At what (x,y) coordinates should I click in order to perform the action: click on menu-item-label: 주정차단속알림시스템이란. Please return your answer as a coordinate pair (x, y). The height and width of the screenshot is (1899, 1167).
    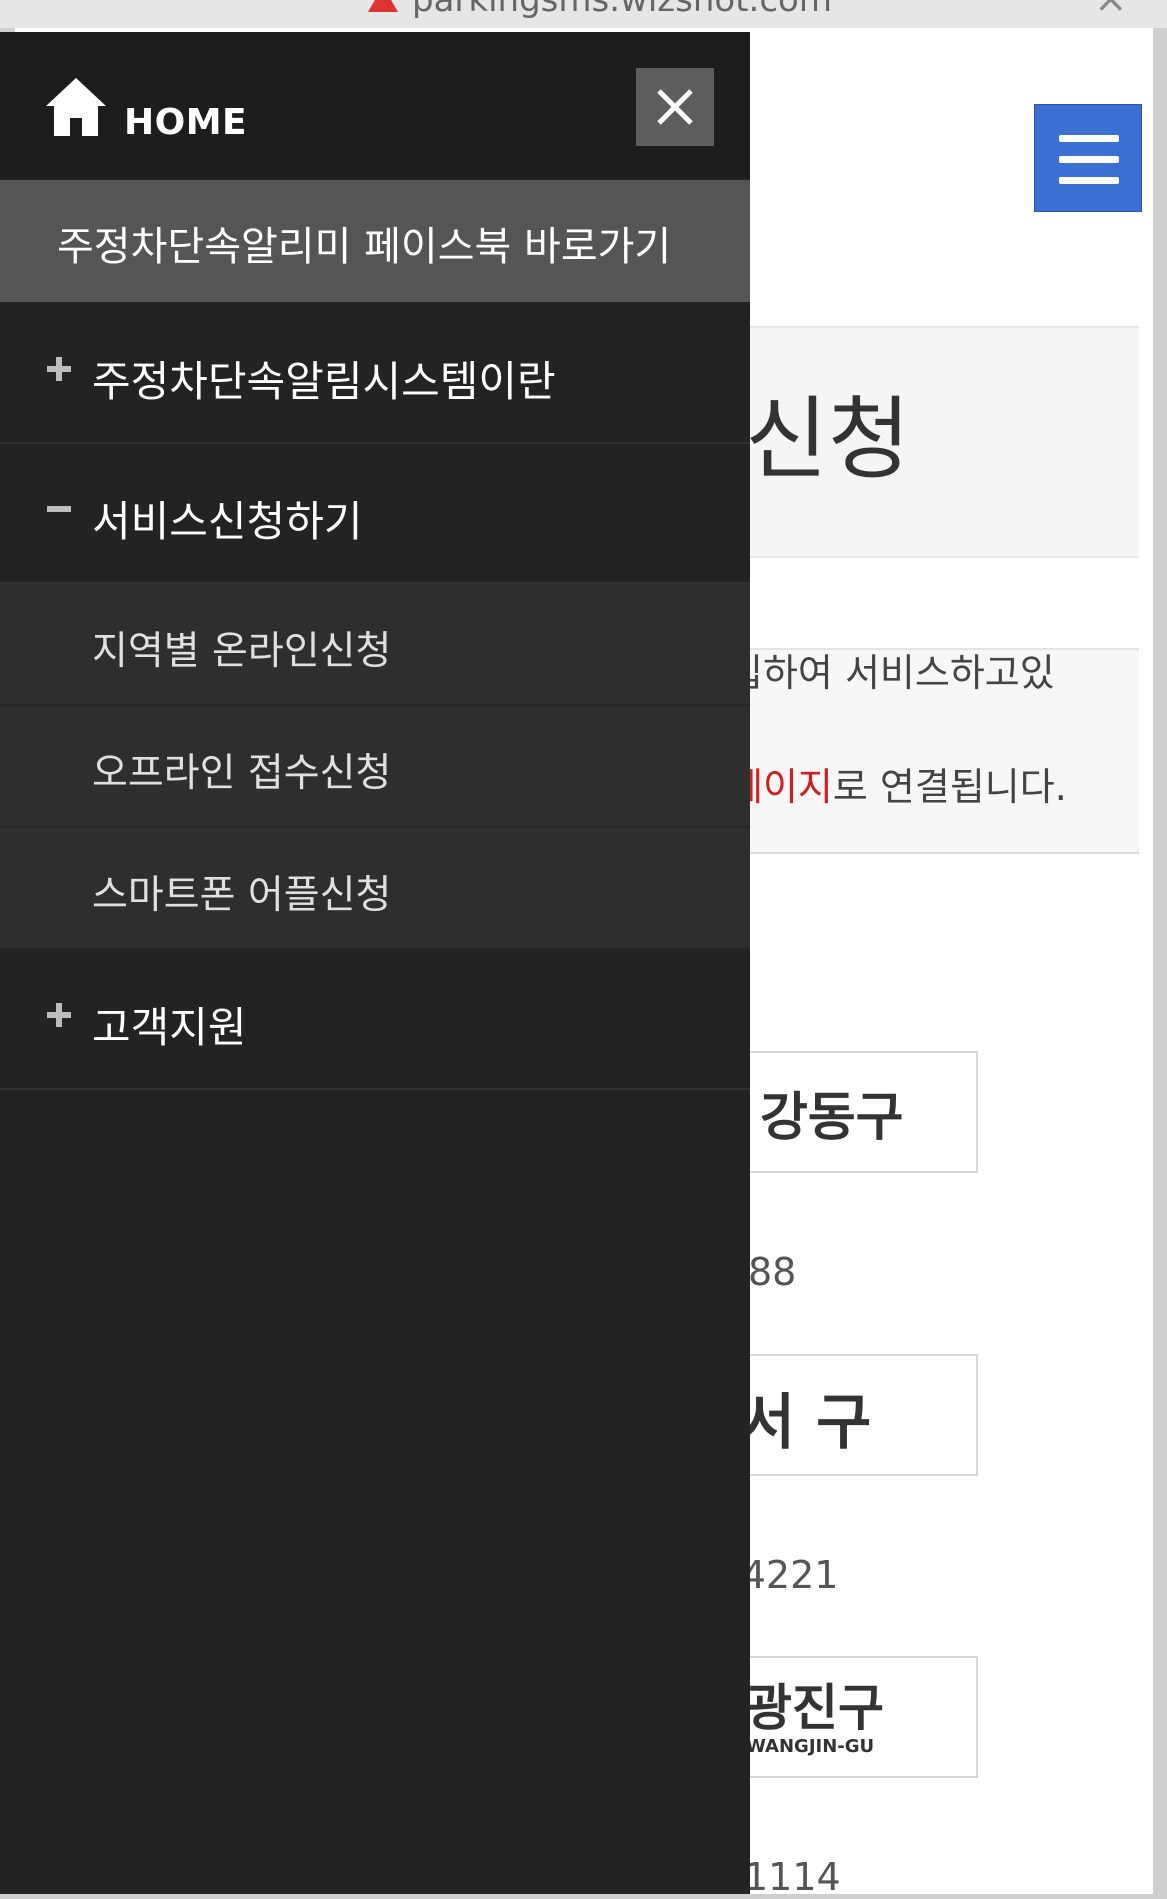
    Looking at the image, I should click on (324, 381).